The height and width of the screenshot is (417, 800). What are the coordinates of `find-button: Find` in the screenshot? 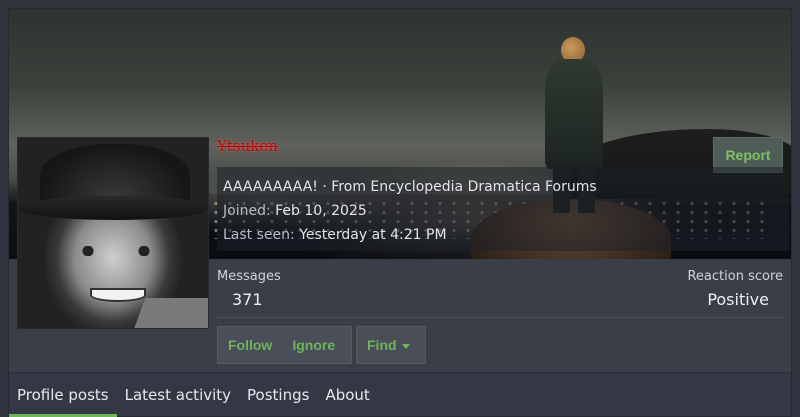 It's located at (388, 345).